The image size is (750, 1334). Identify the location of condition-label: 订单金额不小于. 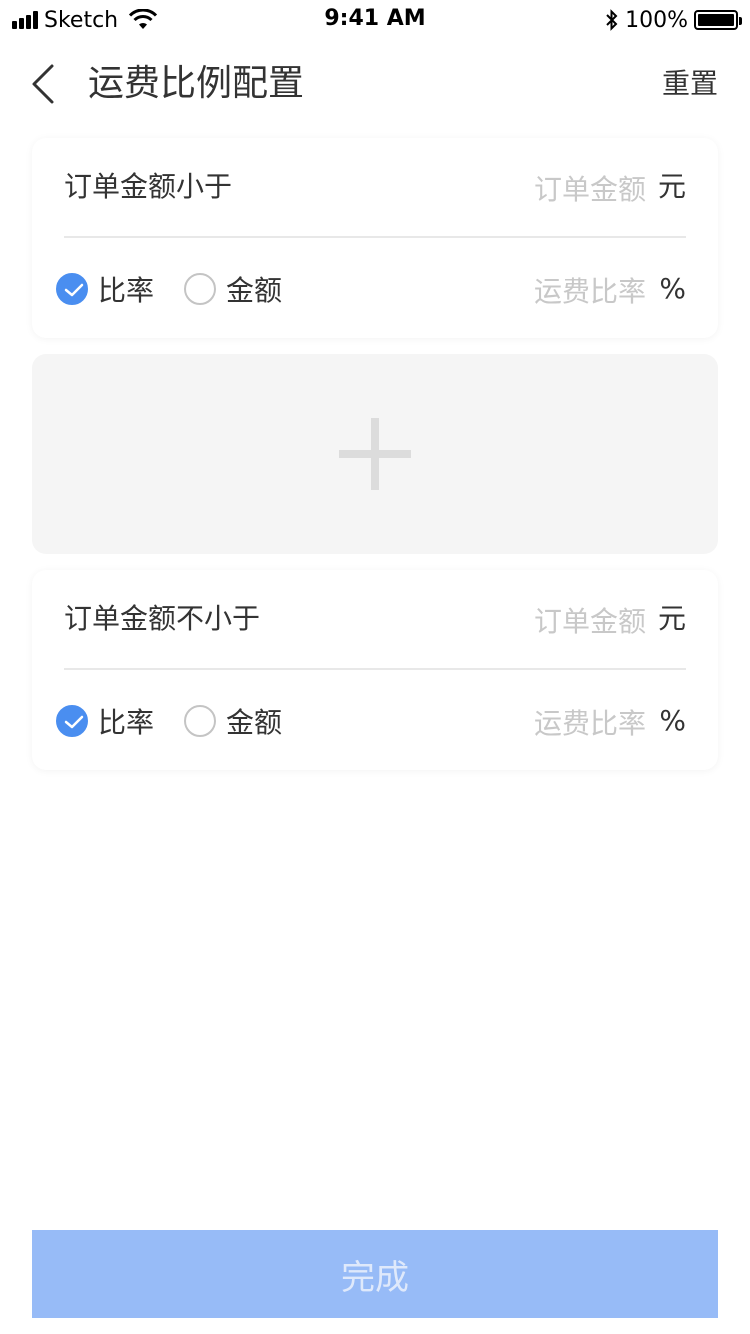
(162, 618).